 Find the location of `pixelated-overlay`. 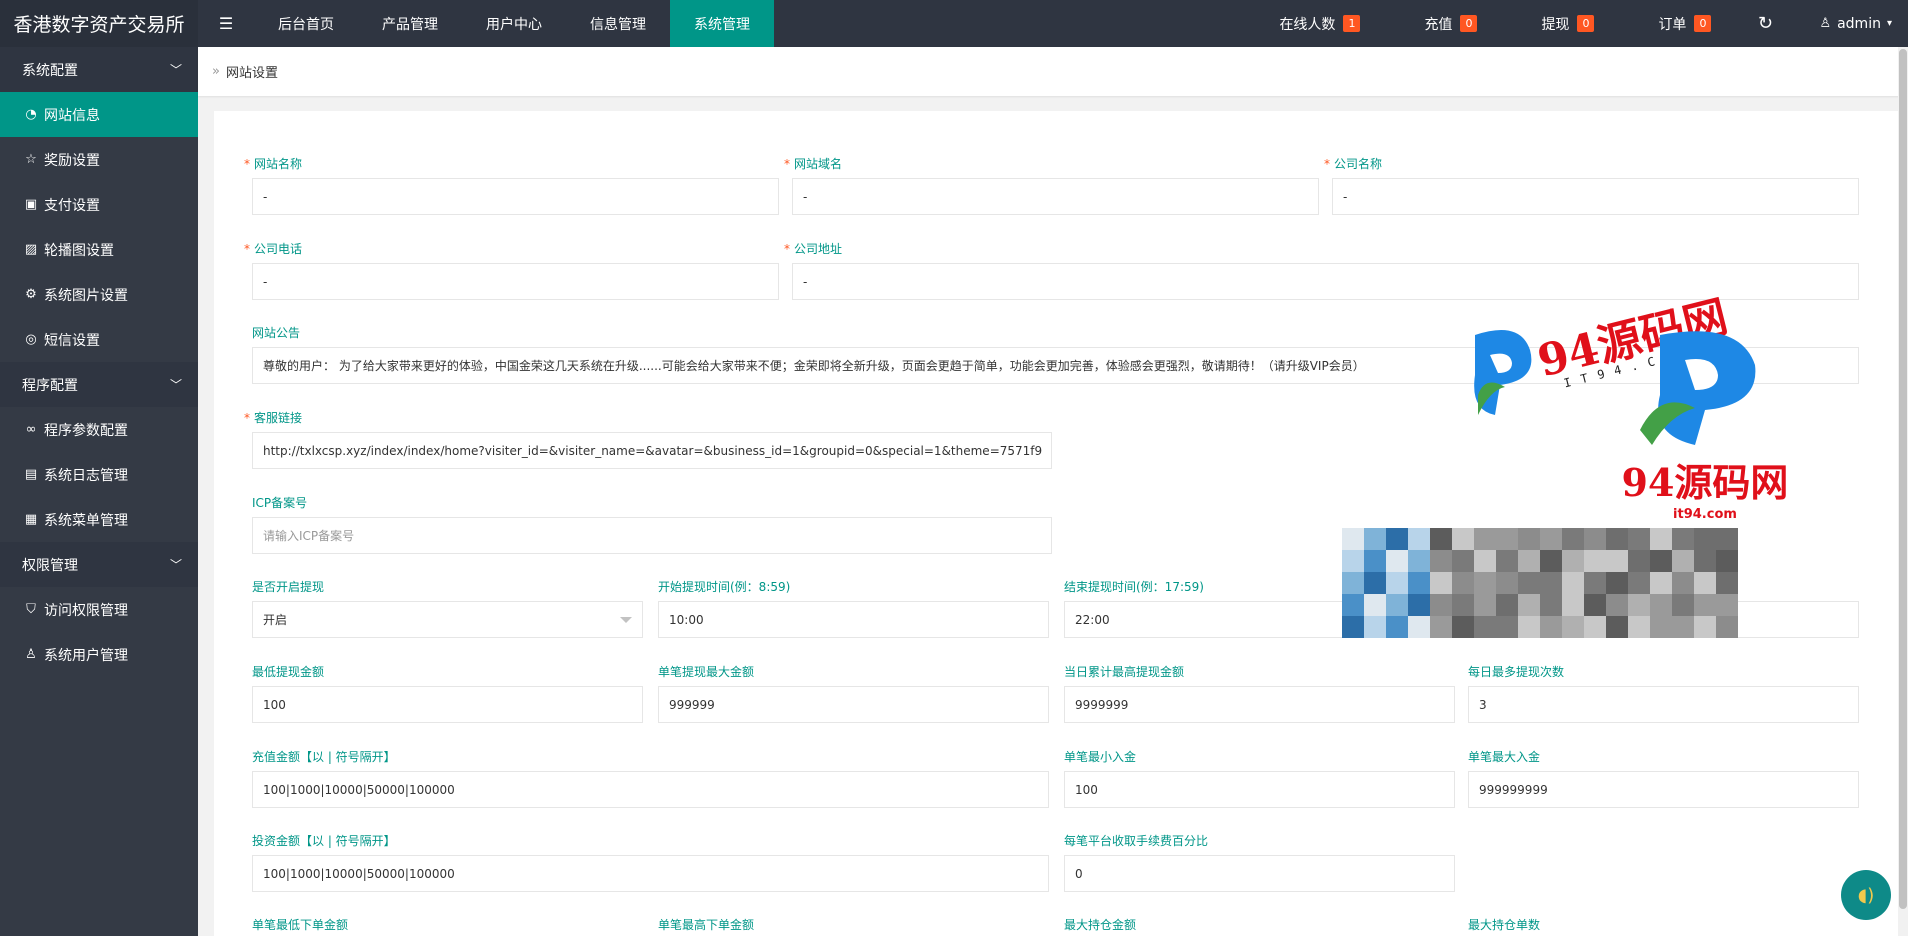

pixelated-overlay is located at coordinates (1540, 583).